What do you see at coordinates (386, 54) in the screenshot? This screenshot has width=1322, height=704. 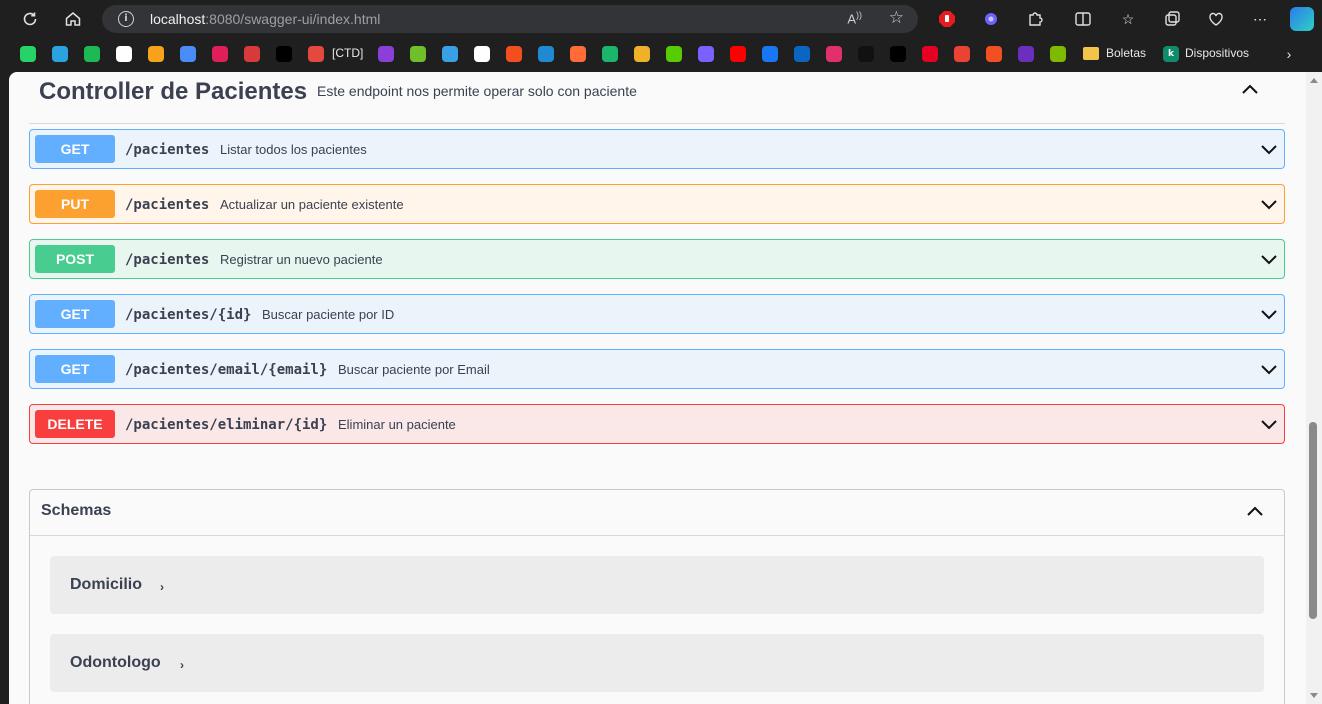 I see `u-bookmark-icon` at bounding box center [386, 54].